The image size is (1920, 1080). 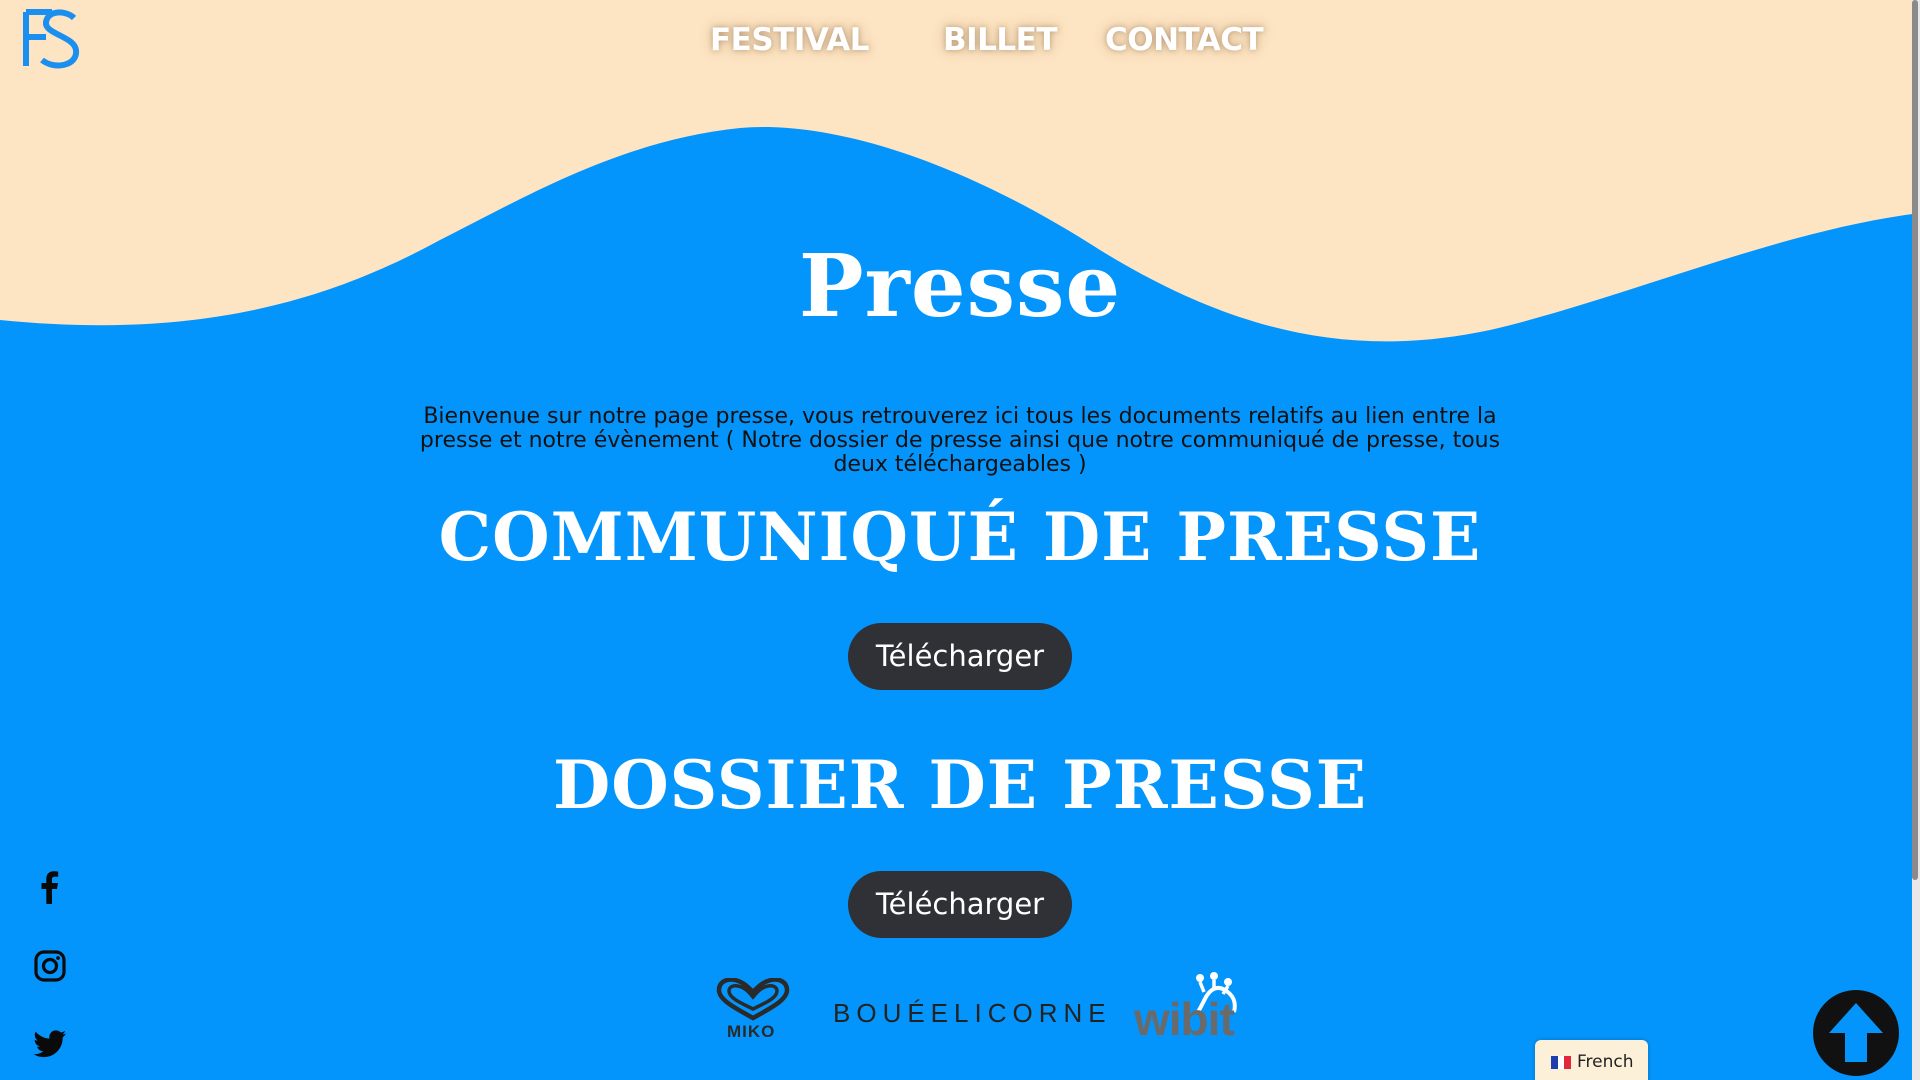 I want to click on heading-dossier: DOSSIER DE PRESSE, so click(x=960, y=785).